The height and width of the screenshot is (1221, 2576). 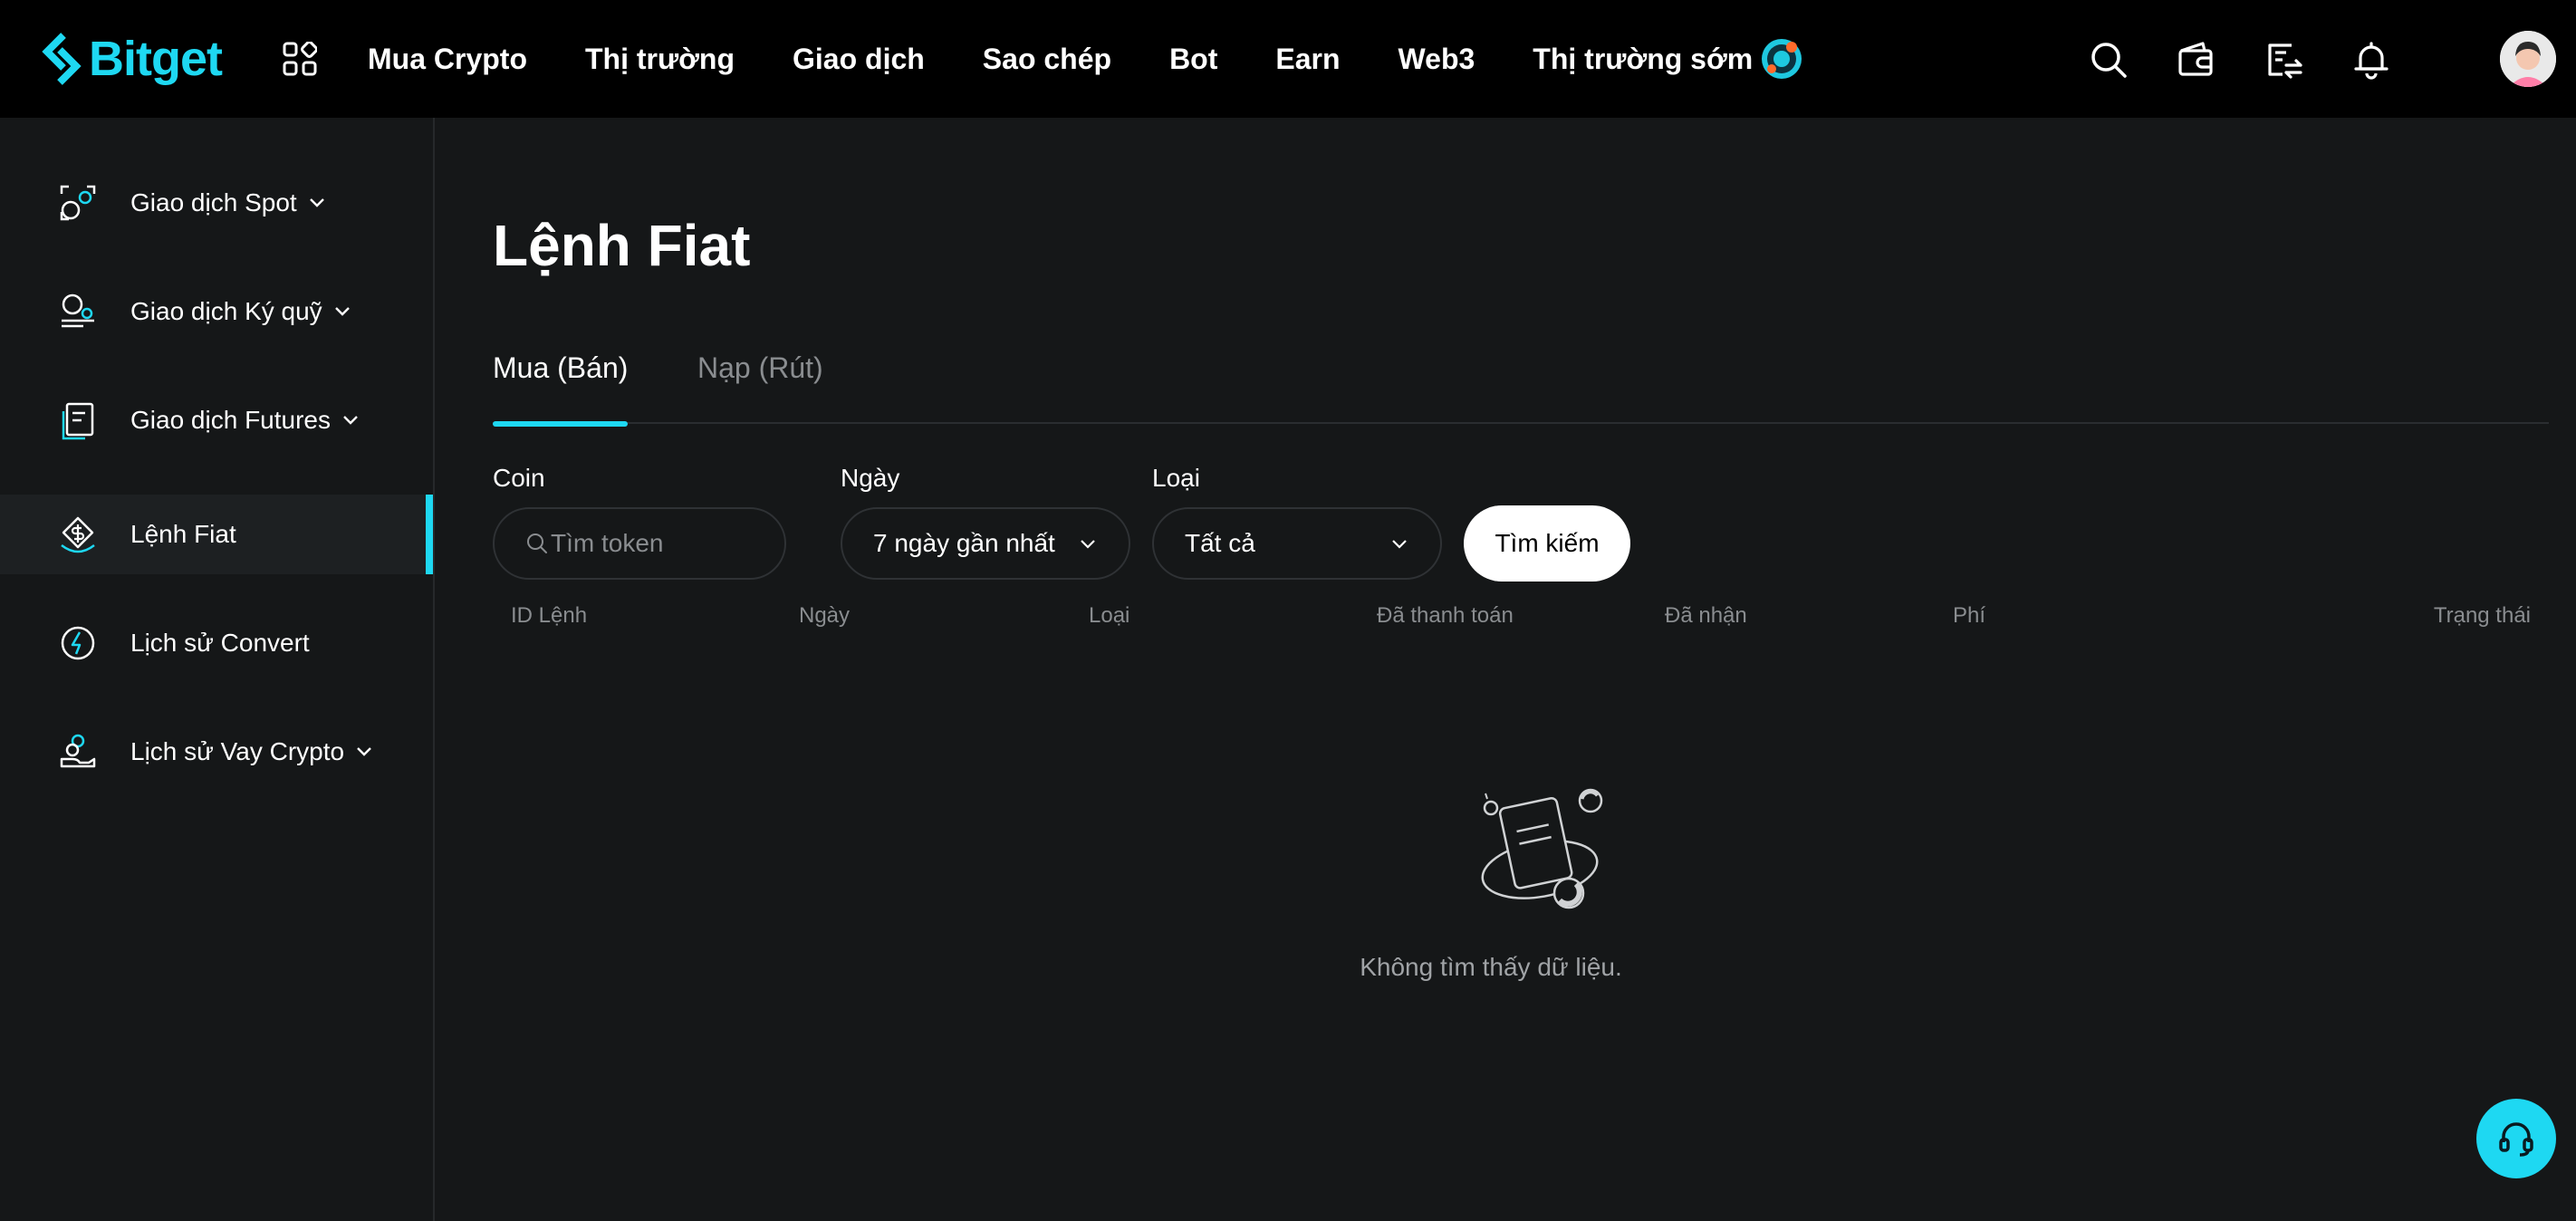 I want to click on nav-earn: Earn, so click(x=1307, y=59).